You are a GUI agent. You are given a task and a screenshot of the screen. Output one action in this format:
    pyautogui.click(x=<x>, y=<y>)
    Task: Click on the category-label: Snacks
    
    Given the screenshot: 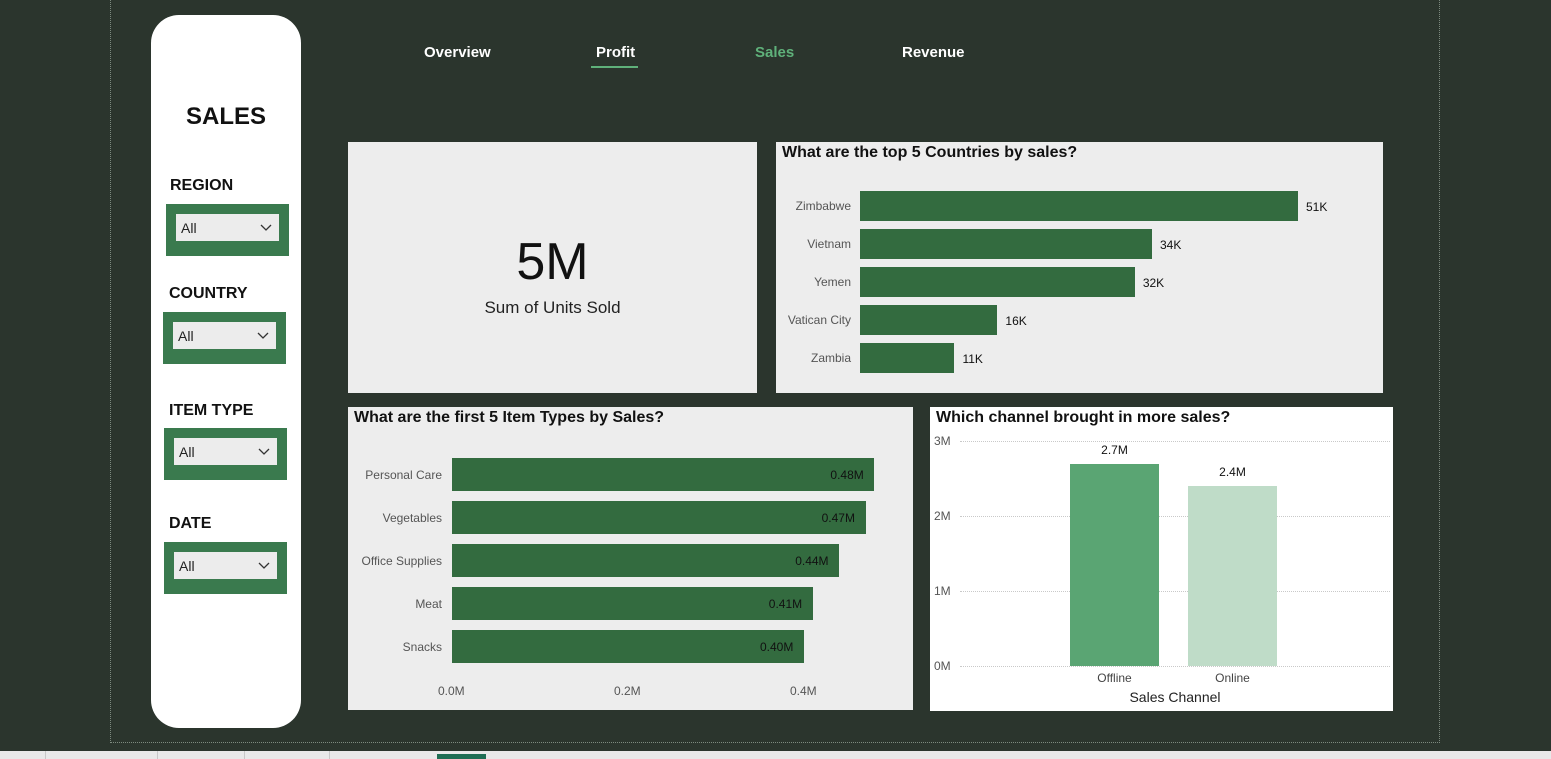 What is the action you would take?
    pyautogui.click(x=422, y=647)
    